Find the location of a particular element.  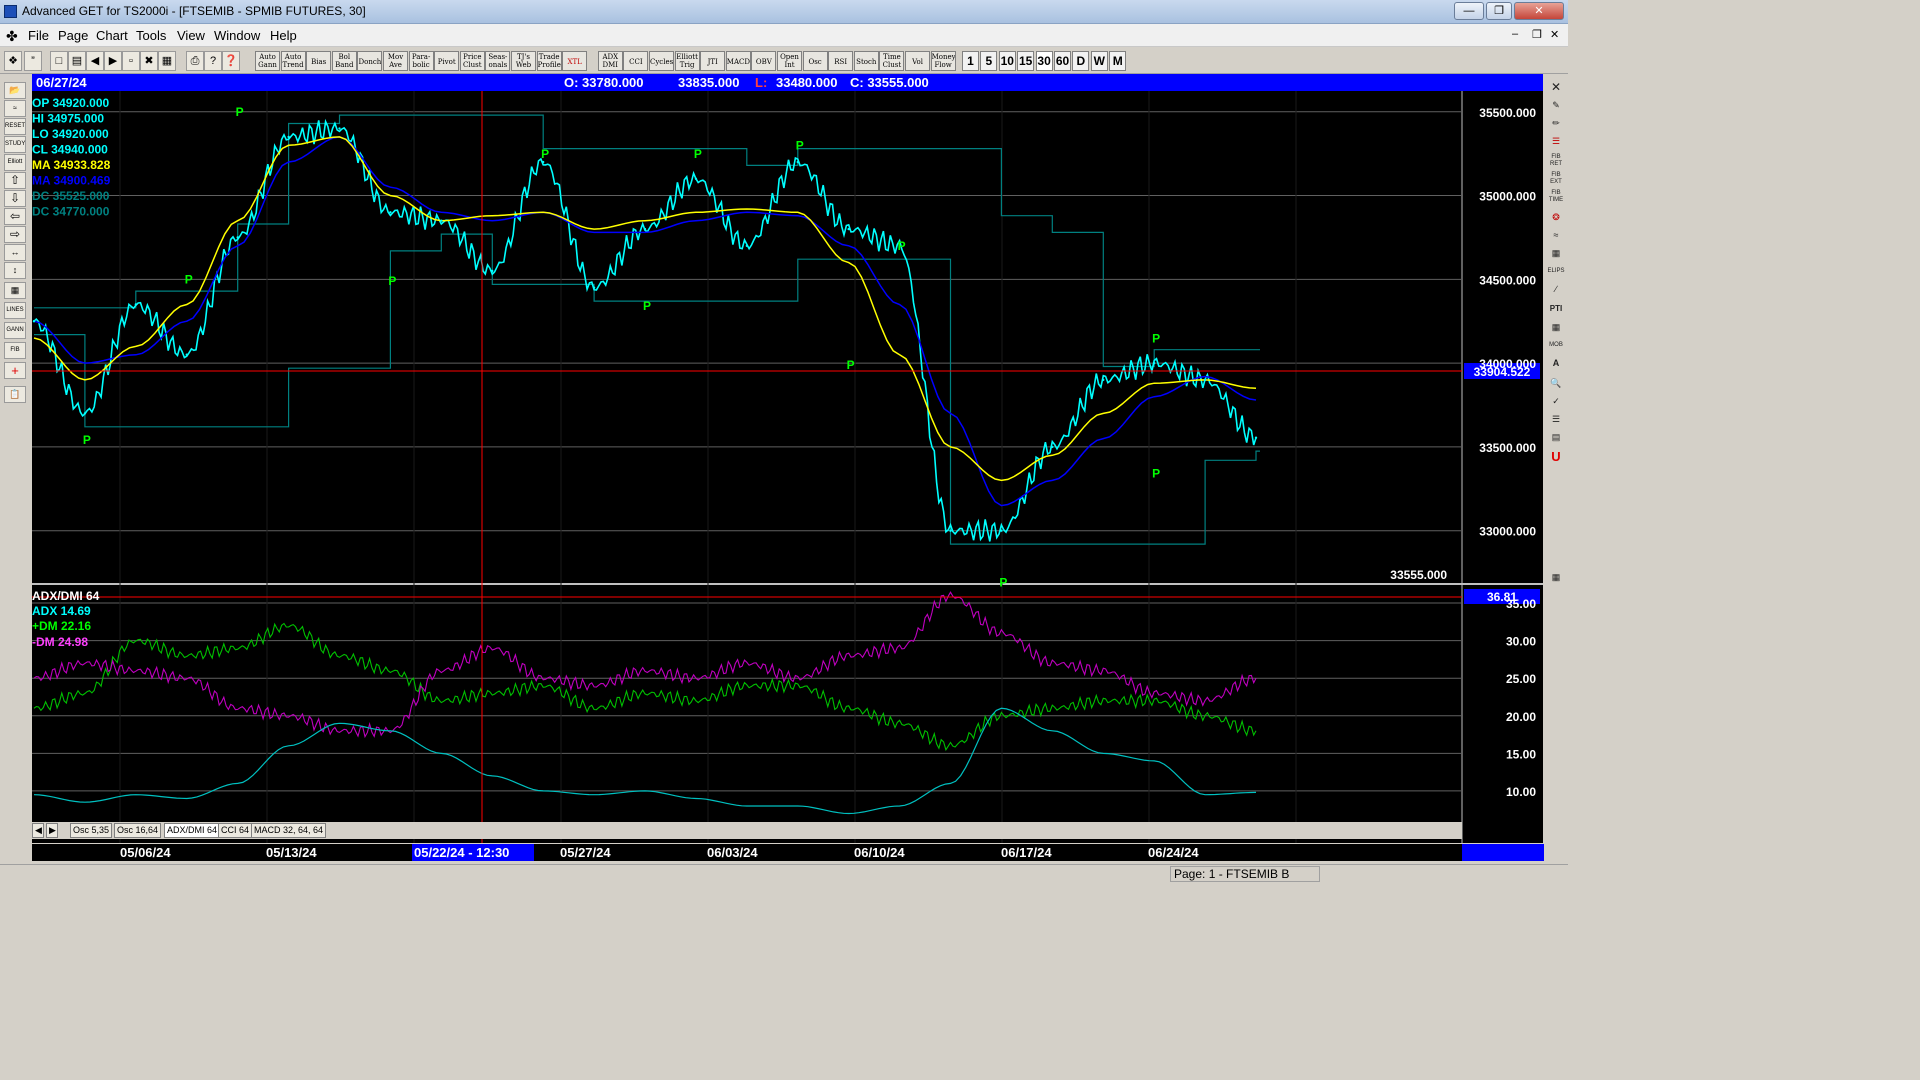

zoom-icon: 🔍 is located at coordinates (1556, 383).